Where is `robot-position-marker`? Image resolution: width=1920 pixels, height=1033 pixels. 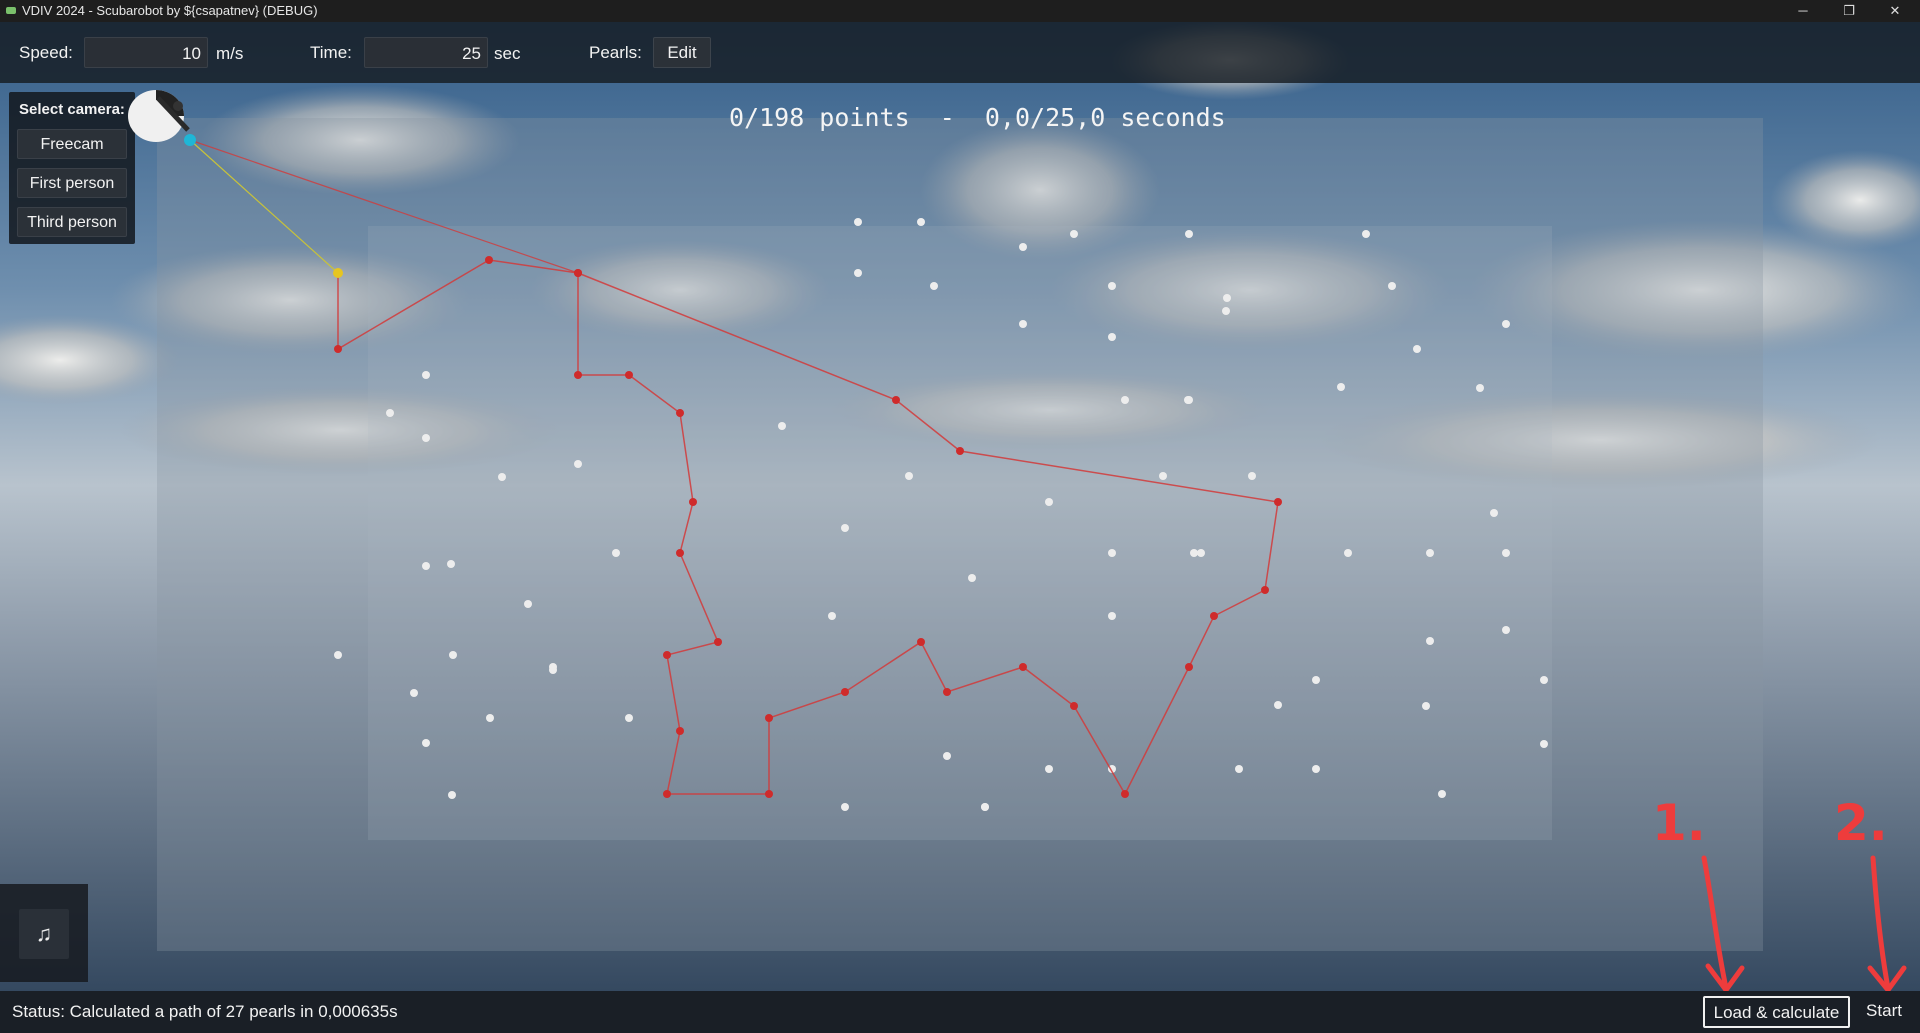 robot-position-marker is located at coordinates (338, 273).